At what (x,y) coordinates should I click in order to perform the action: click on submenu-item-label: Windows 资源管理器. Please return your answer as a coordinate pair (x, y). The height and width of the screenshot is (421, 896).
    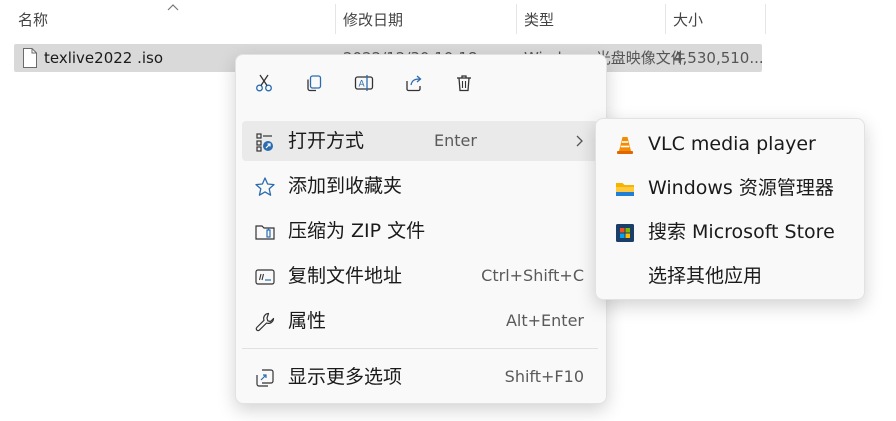
    Looking at the image, I should click on (741, 188).